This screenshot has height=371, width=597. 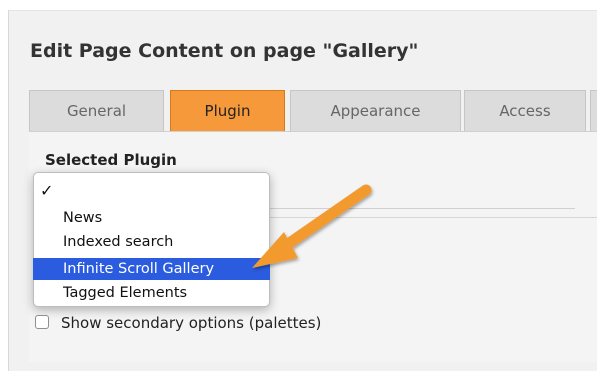 I want to click on page-title: Edit Page Content on page "Gallery", so click(x=224, y=51).